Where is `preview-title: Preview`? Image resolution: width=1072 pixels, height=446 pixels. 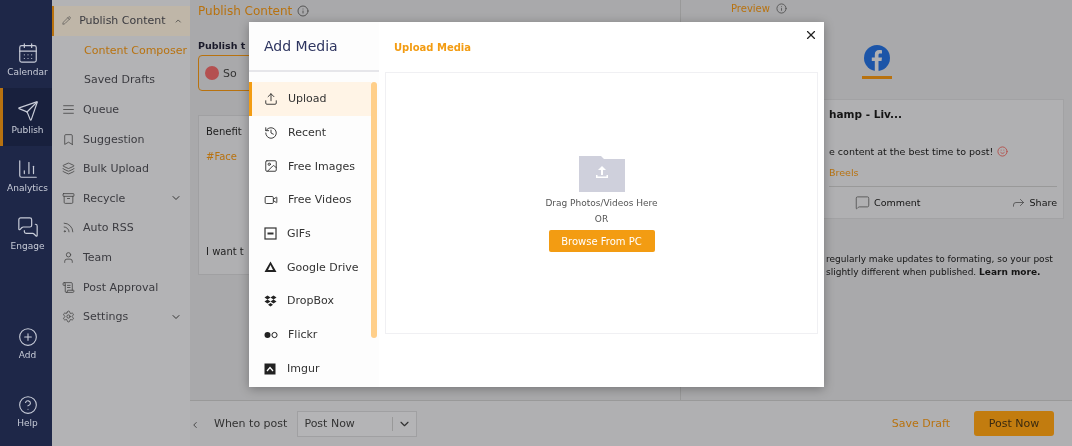 preview-title: Preview is located at coordinates (750, 8).